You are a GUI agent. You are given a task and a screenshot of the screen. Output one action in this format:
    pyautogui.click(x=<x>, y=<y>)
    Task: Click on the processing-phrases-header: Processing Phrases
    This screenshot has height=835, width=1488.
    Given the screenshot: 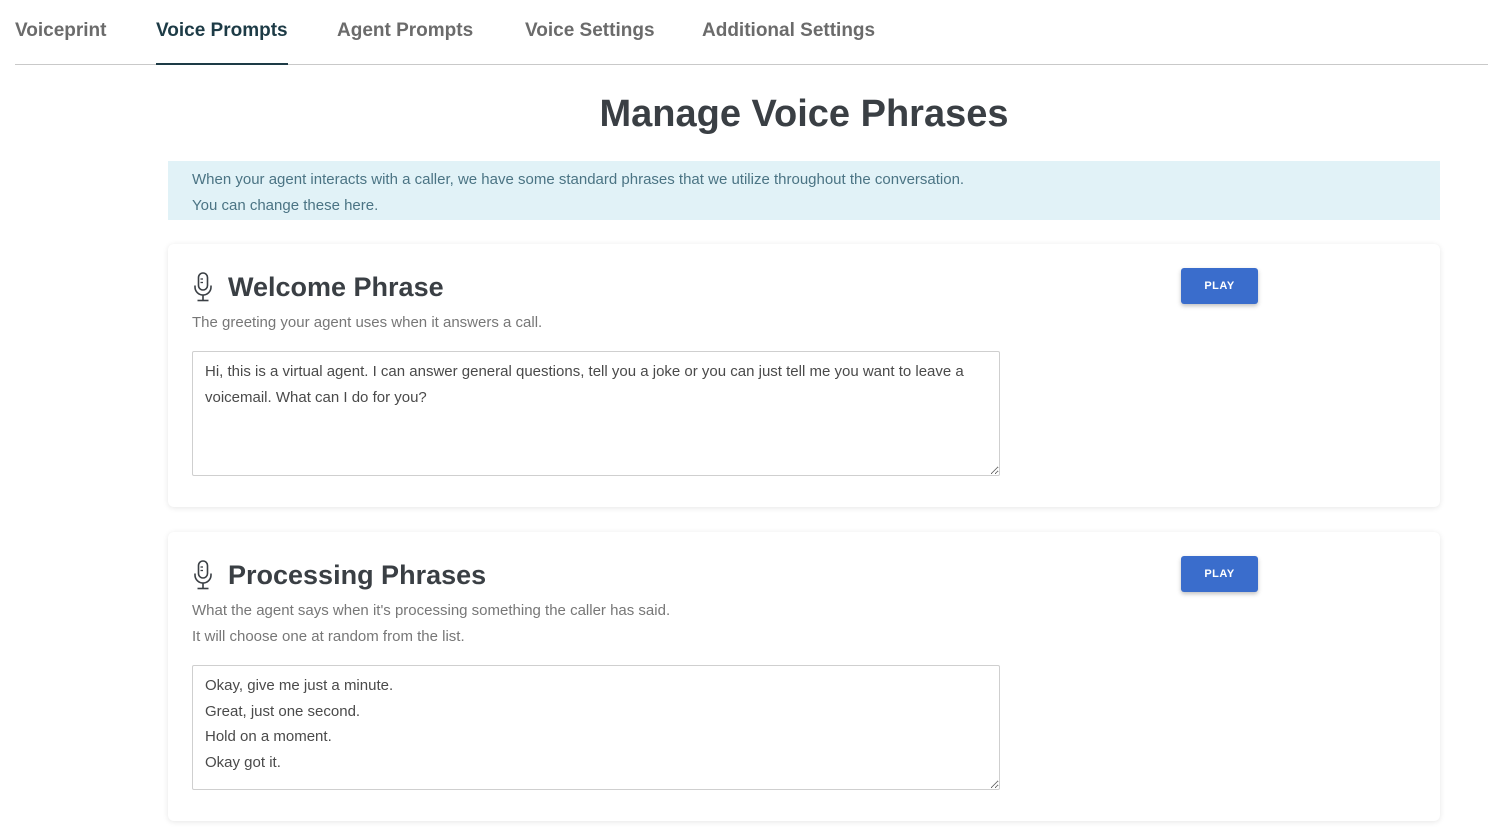 What is the action you would take?
    pyautogui.click(x=339, y=575)
    